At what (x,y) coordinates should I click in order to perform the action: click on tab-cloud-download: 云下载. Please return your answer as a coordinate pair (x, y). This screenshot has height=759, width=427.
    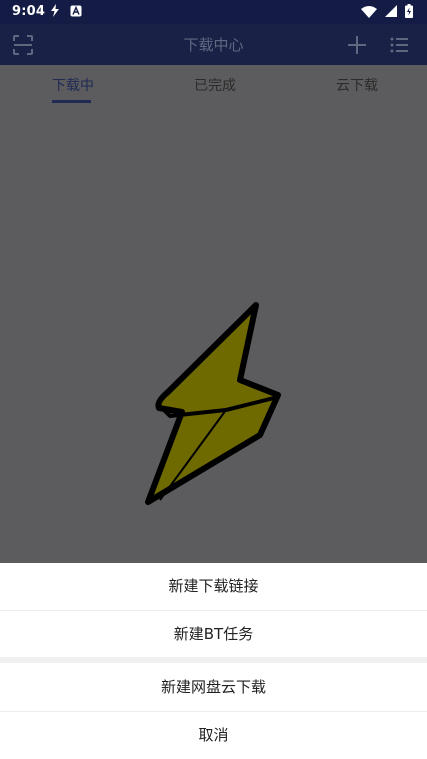
    Looking at the image, I should click on (357, 85).